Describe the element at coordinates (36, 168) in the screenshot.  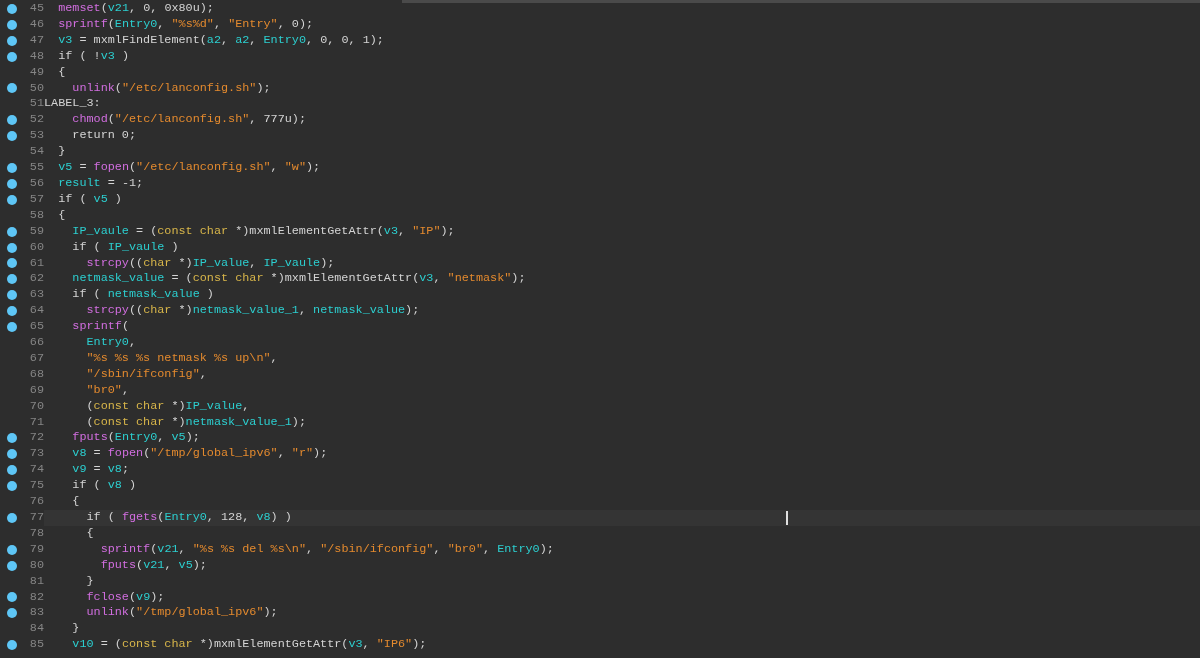
I see `line-number: 55` at that location.